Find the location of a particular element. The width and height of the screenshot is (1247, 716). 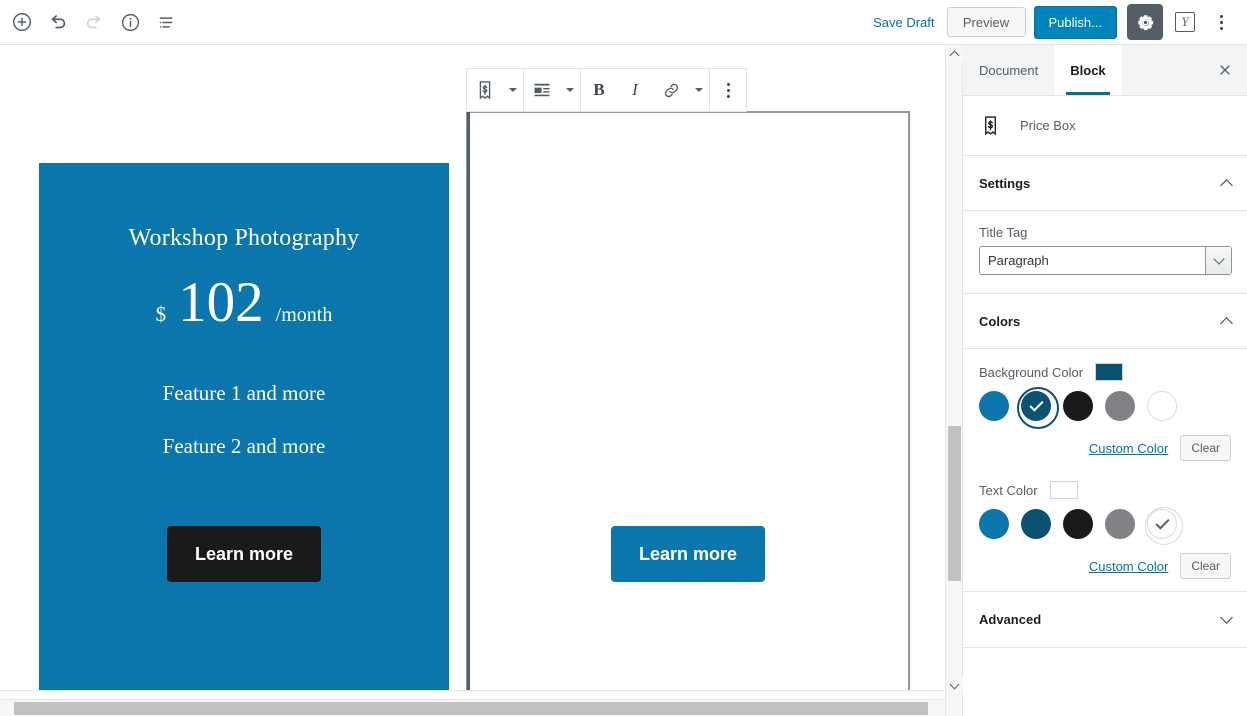

block-title: Price Box is located at coordinates (1048, 125).